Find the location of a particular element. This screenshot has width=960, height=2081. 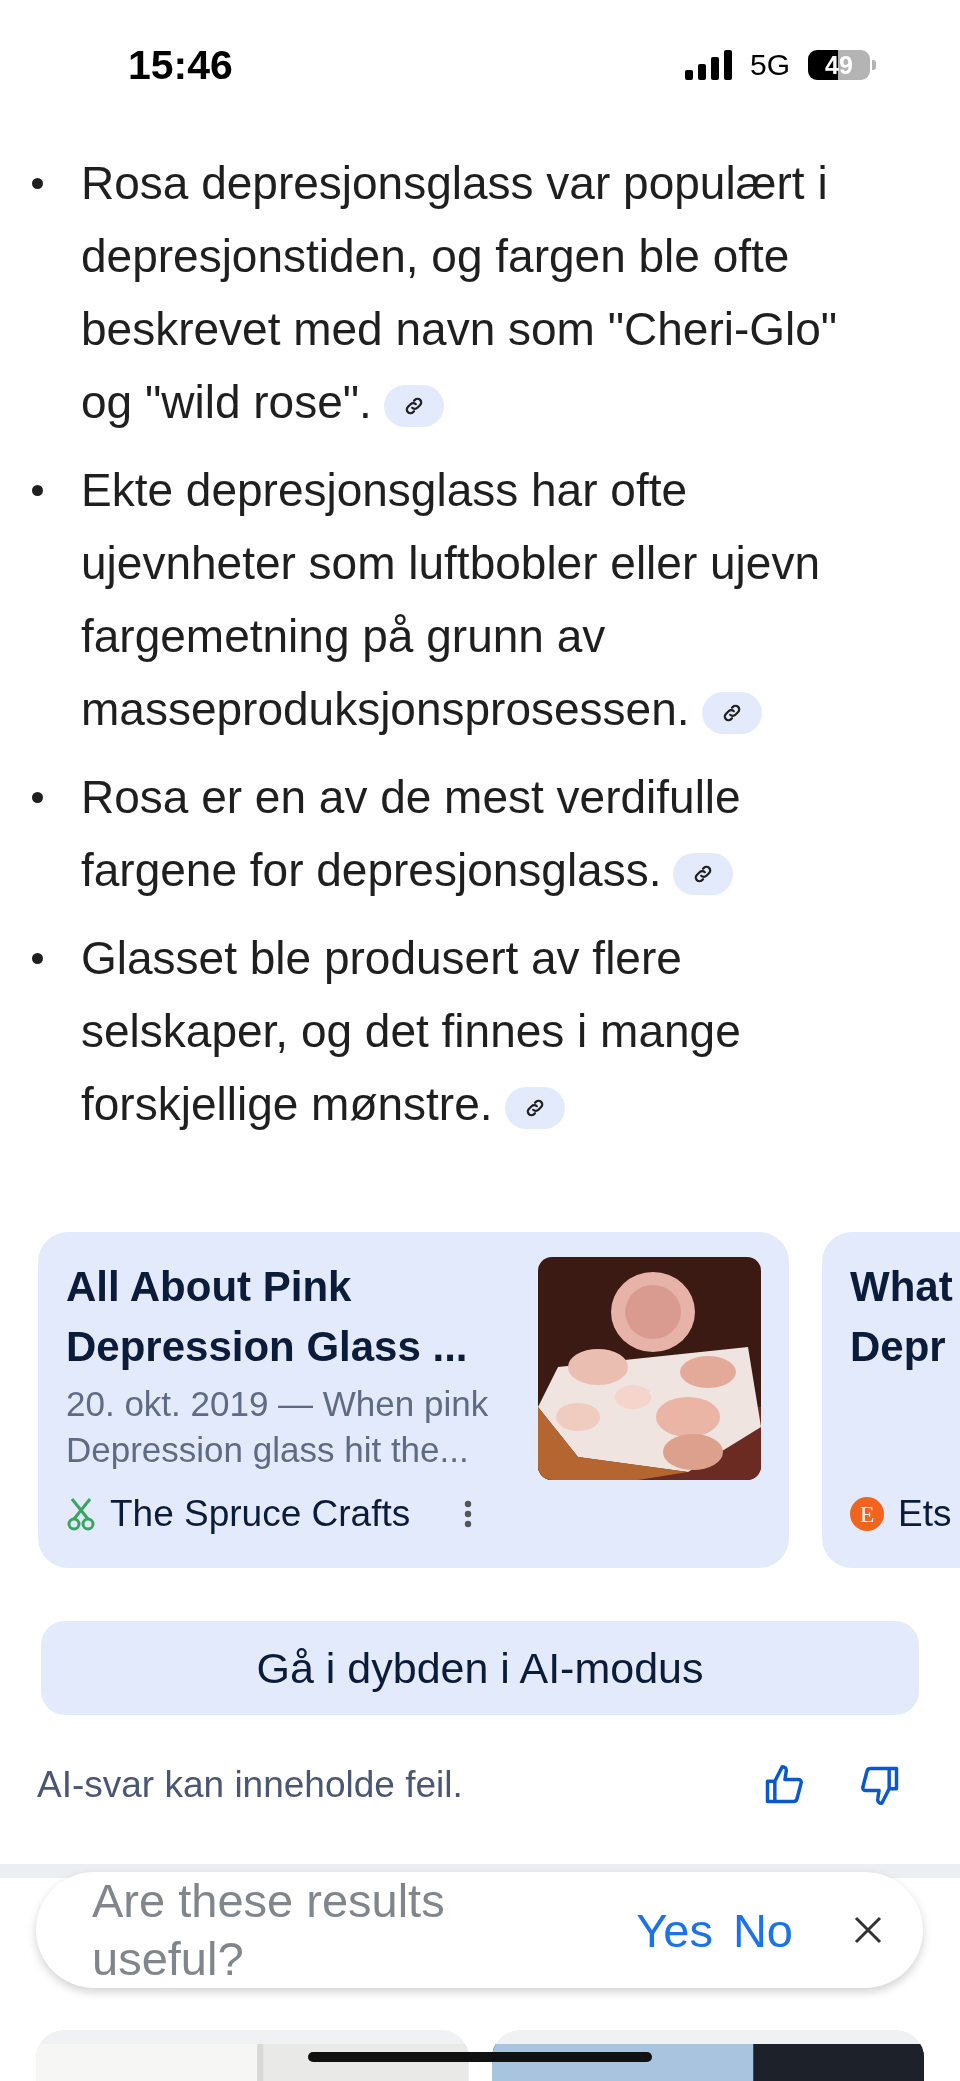

network-label: 5G is located at coordinates (769, 65).